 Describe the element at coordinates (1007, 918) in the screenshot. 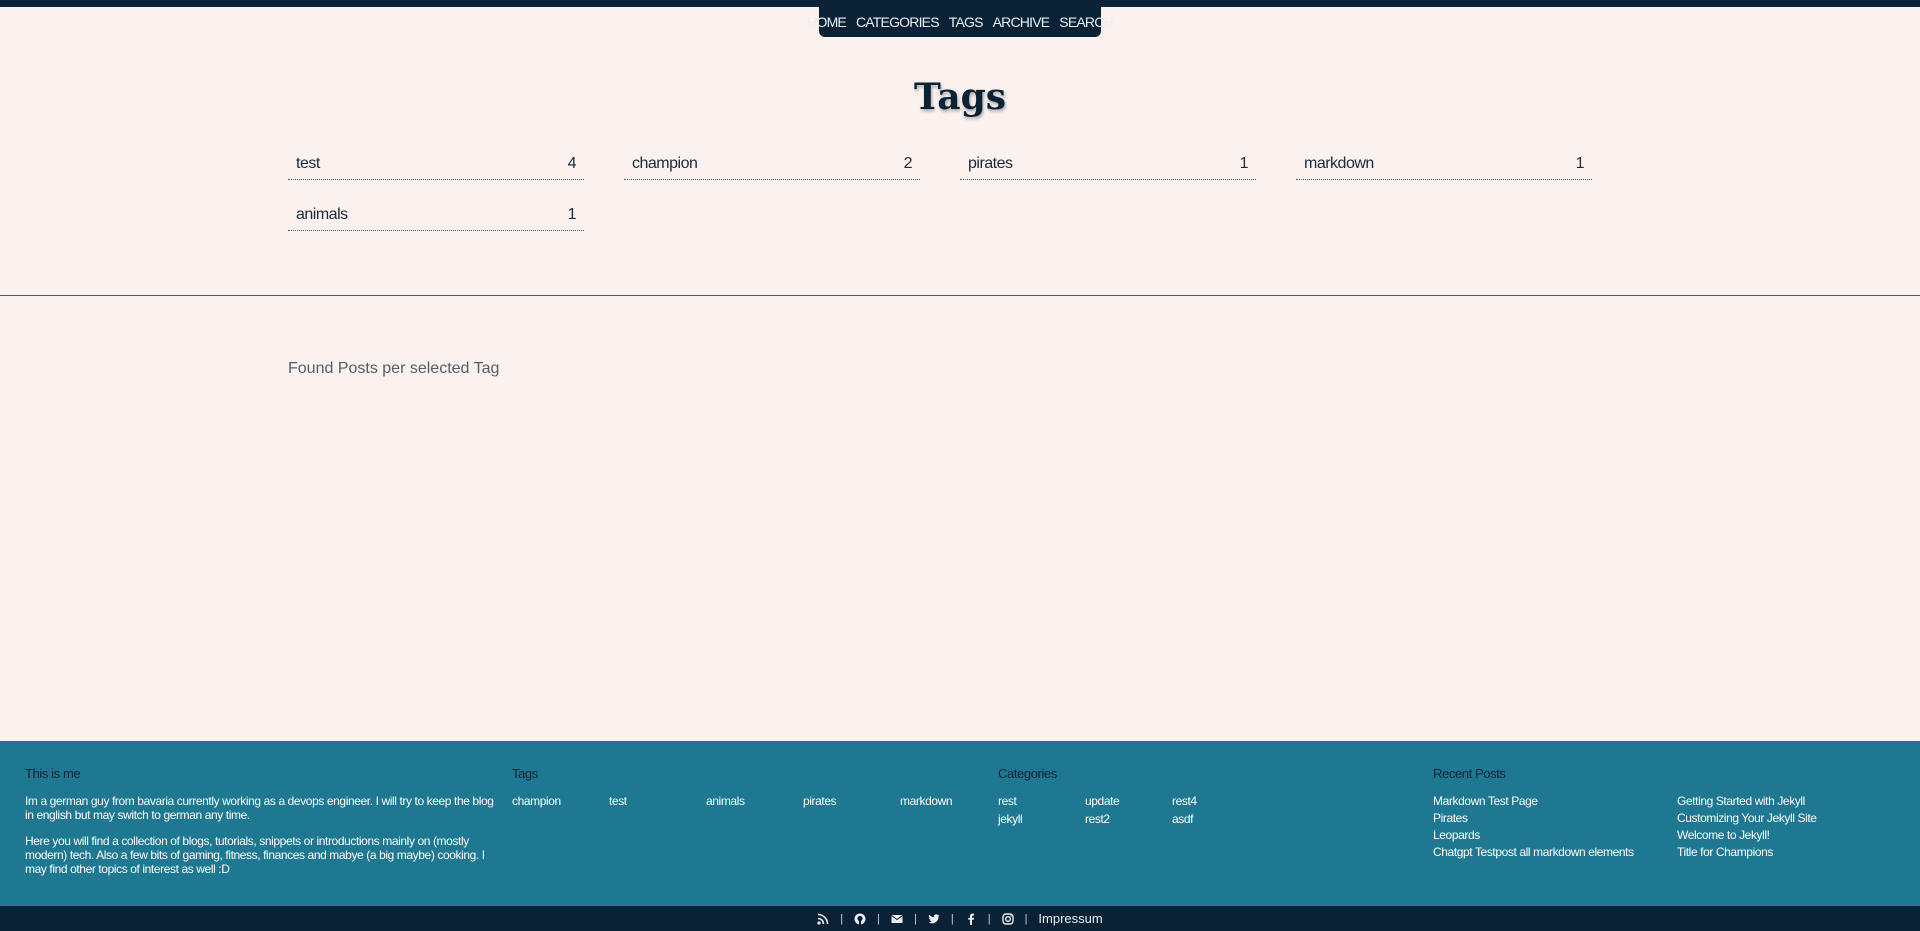

I see `instagram-icon` at that location.